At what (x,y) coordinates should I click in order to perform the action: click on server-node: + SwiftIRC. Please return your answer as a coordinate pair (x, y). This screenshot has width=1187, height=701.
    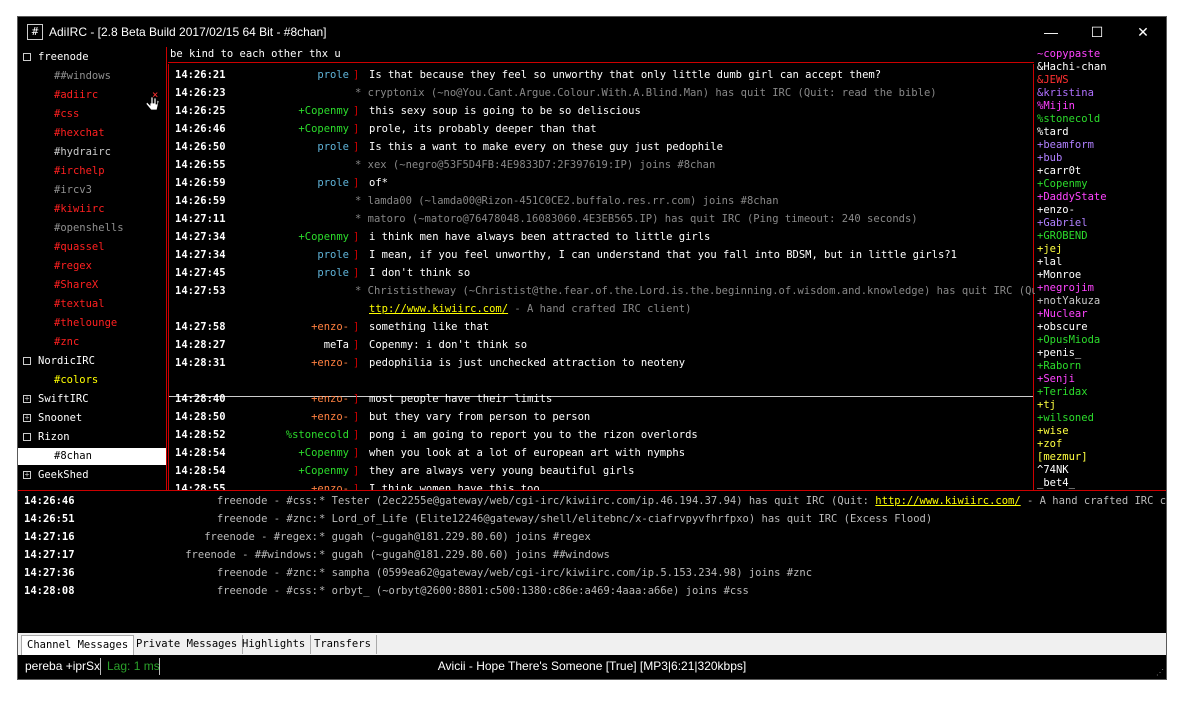
    Looking at the image, I should click on (92, 399).